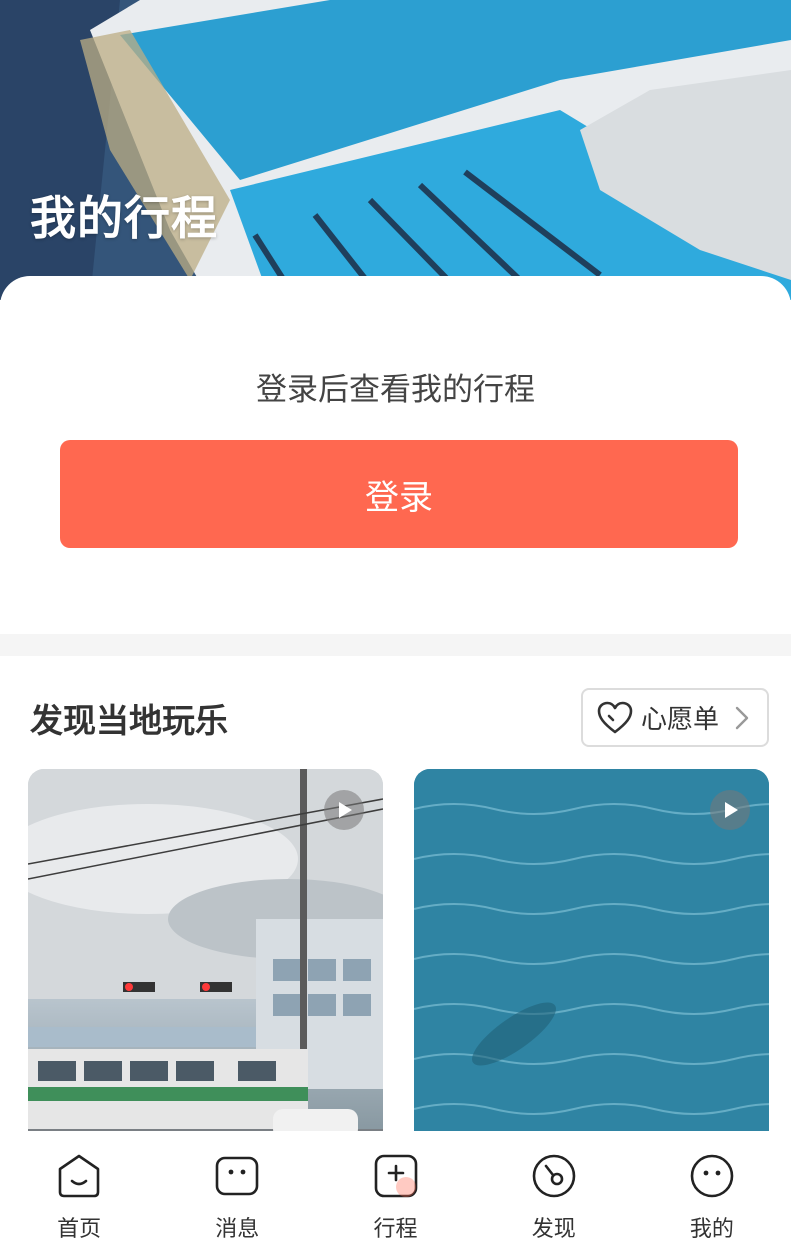 Image resolution: width=791 pixels, height=1260 pixels. Describe the element at coordinates (395, 390) in the screenshot. I see `login-prompt: 登录后查看我的行程` at that location.